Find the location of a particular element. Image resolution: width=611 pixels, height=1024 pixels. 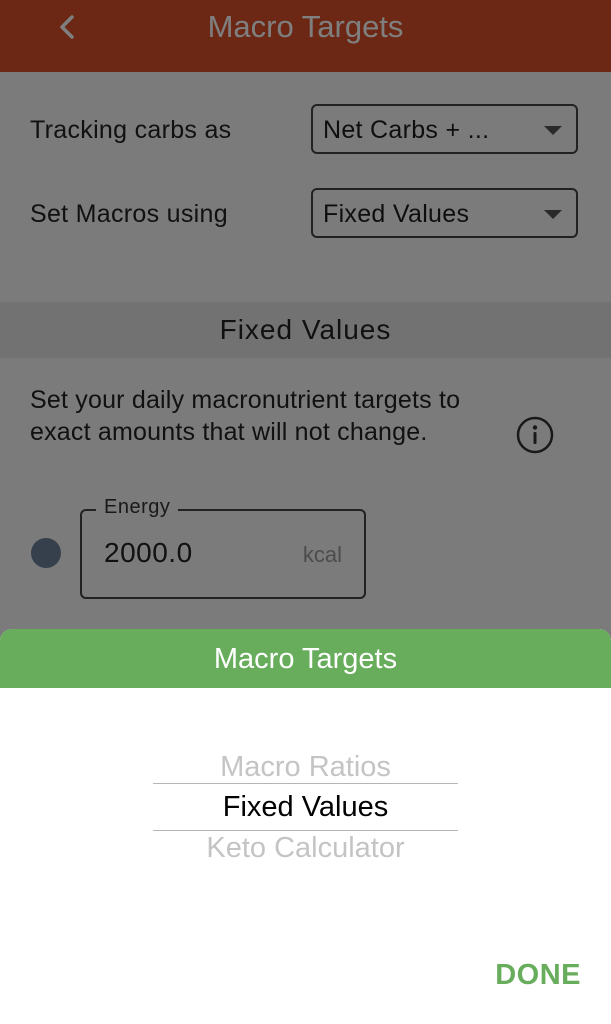

picker-sheet-header: Macro Targets is located at coordinates (305, 658).